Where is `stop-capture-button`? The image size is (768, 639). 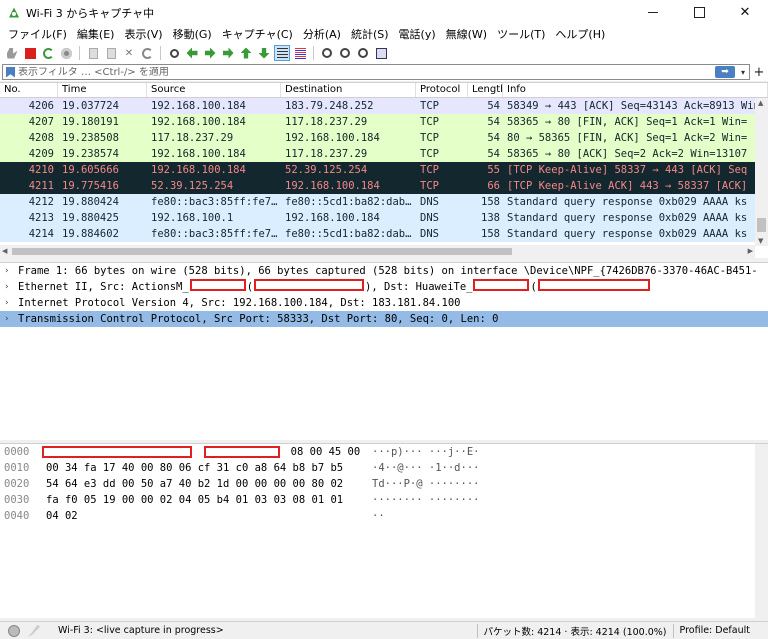 stop-capture-button is located at coordinates (30, 53).